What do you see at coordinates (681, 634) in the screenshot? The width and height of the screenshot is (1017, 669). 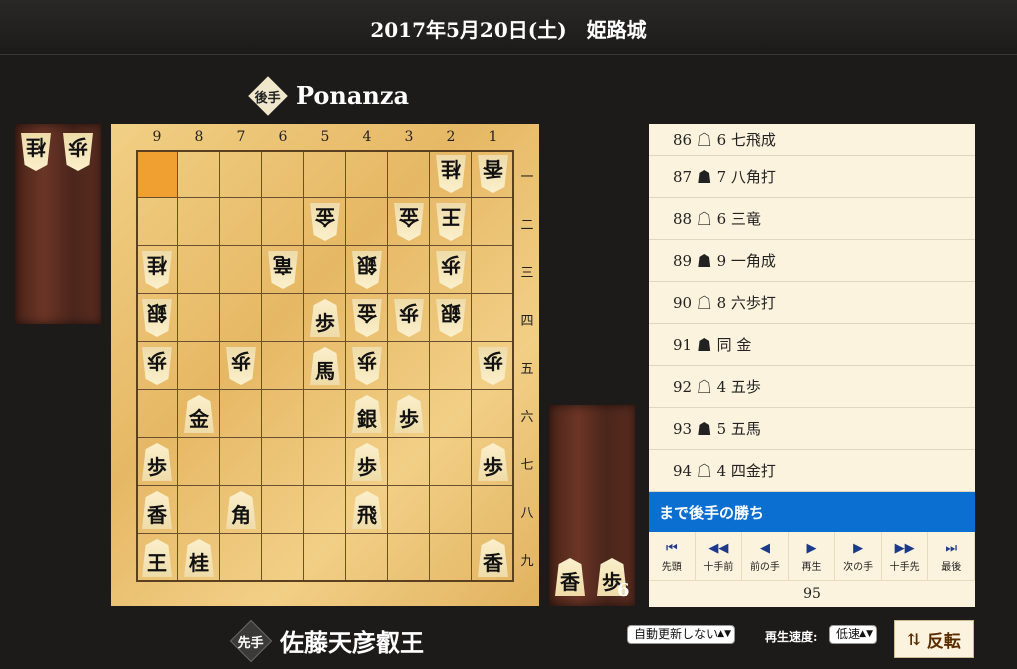 I see `auto-update-select: 自動更新しない ▲▼` at bounding box center [681, 634].